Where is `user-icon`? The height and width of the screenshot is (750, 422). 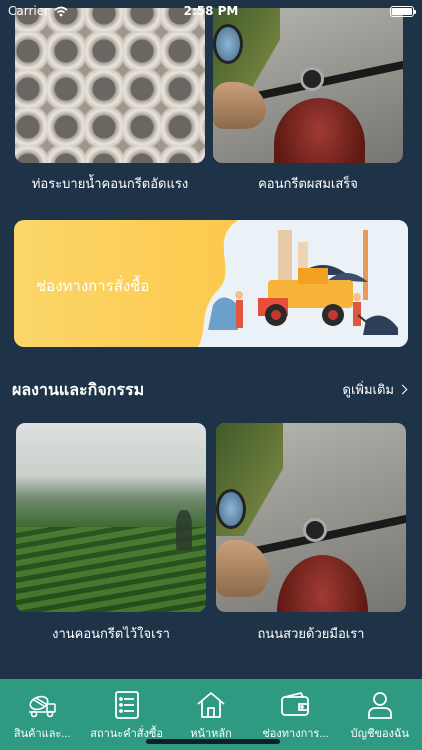 user-icon is located at coordinates (379, 705).